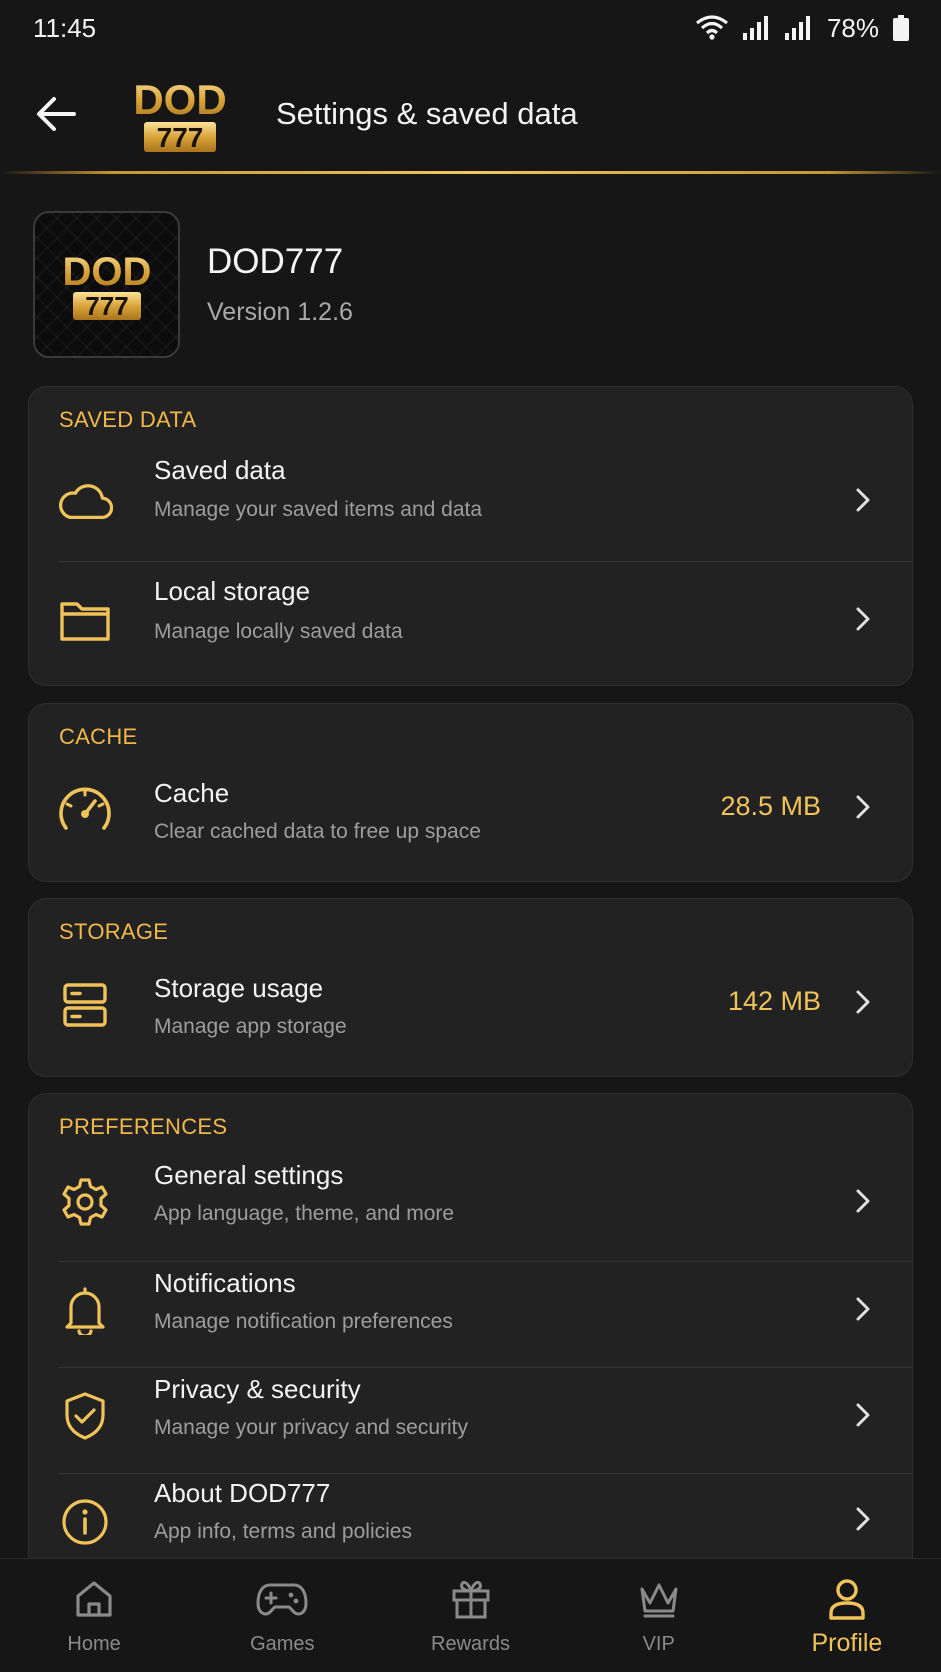 This screenshot has width=941, height=1672. I want to click on gear-icon, so click(85, 1202).